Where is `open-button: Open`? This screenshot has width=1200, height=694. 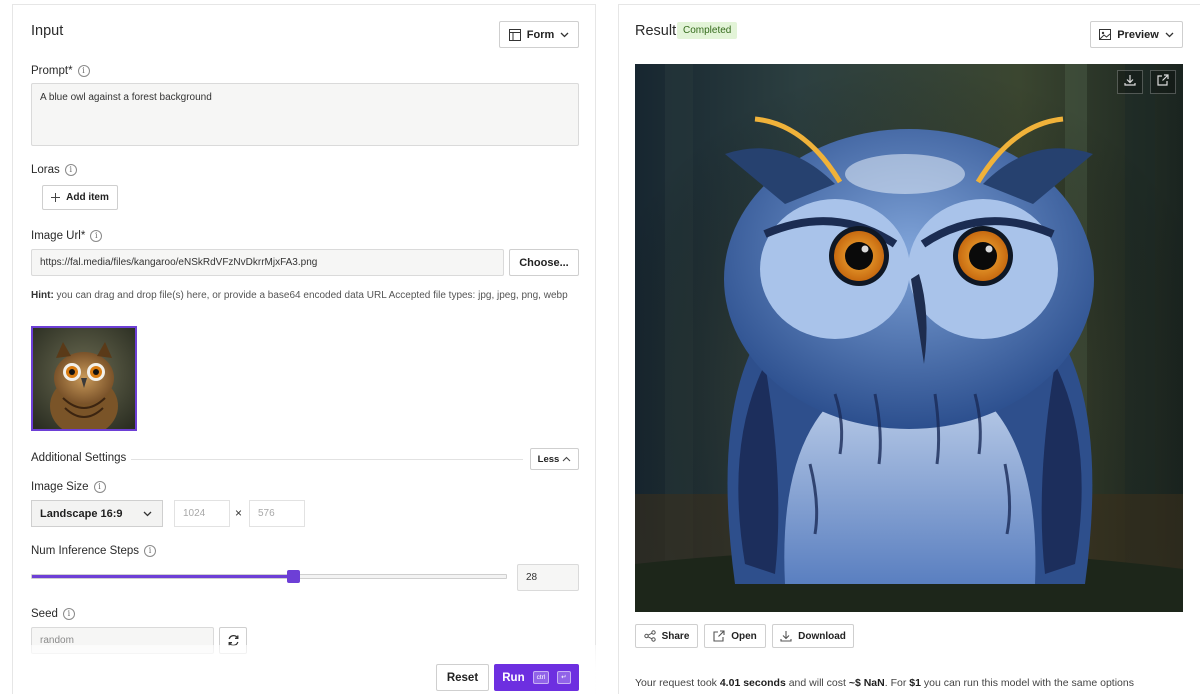
open-button: Open is located at coordinates (735, 636).